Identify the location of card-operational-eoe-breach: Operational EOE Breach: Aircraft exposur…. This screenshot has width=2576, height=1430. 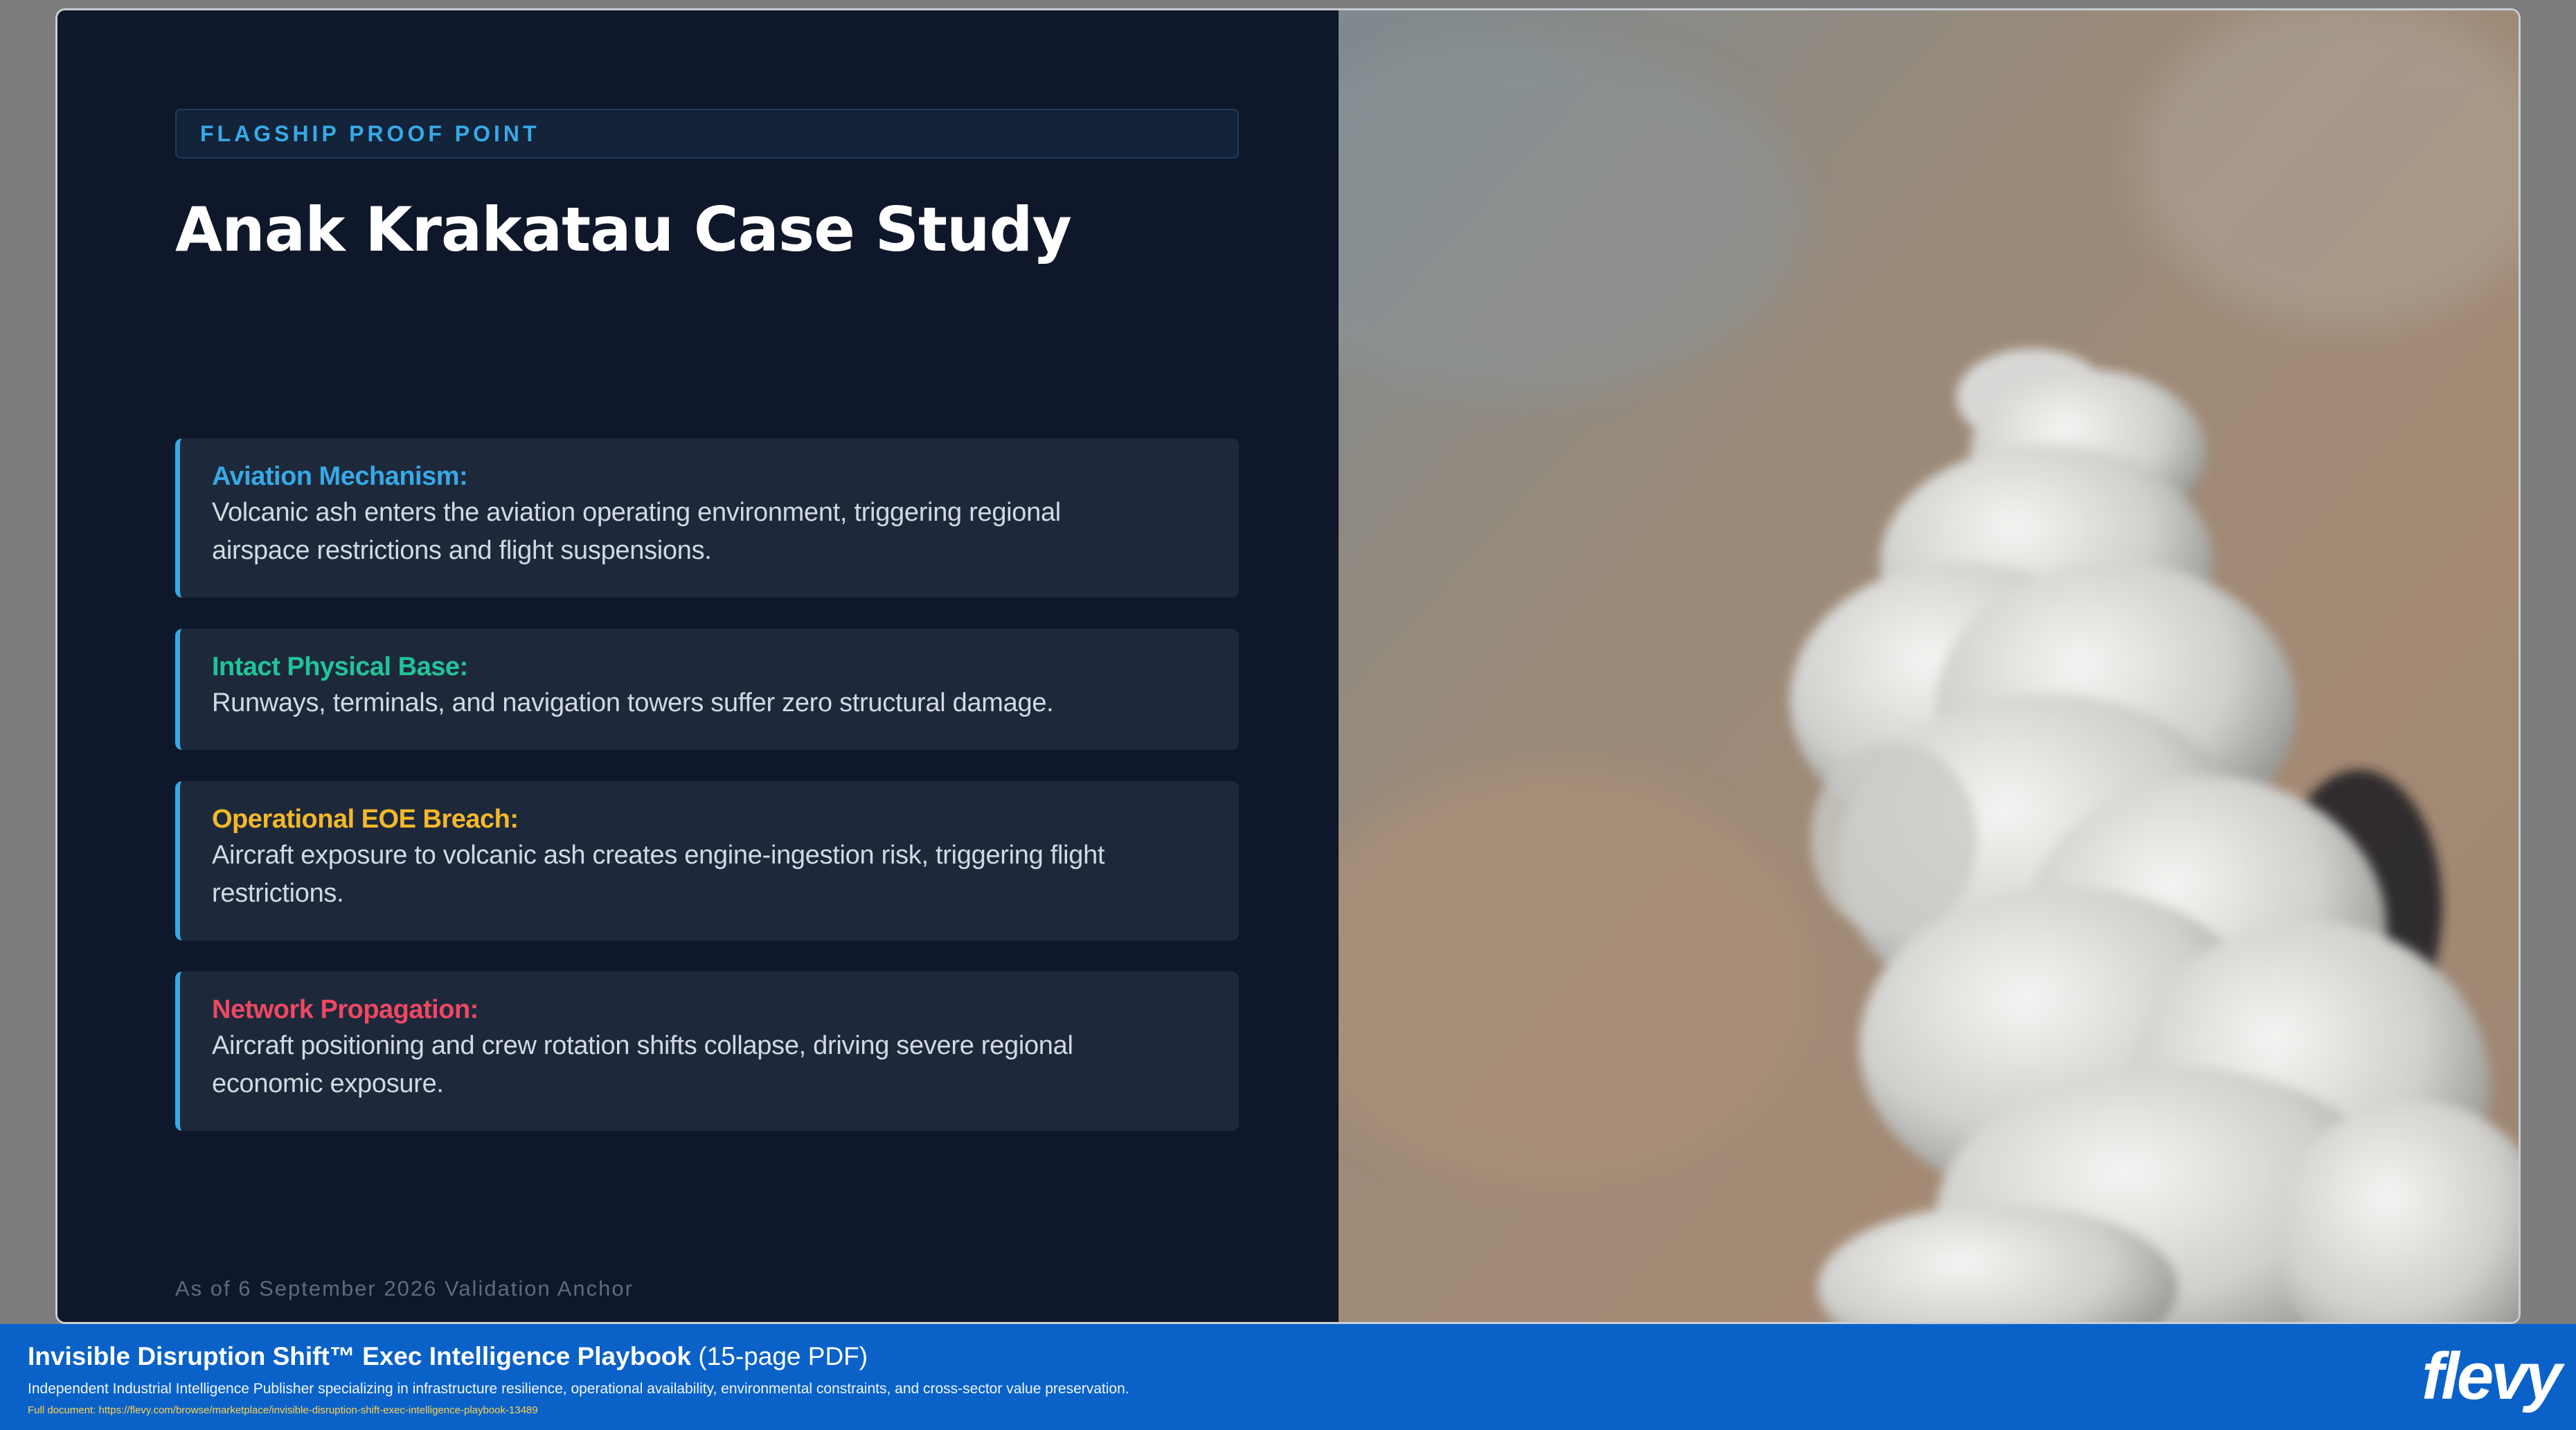
(707, 860).